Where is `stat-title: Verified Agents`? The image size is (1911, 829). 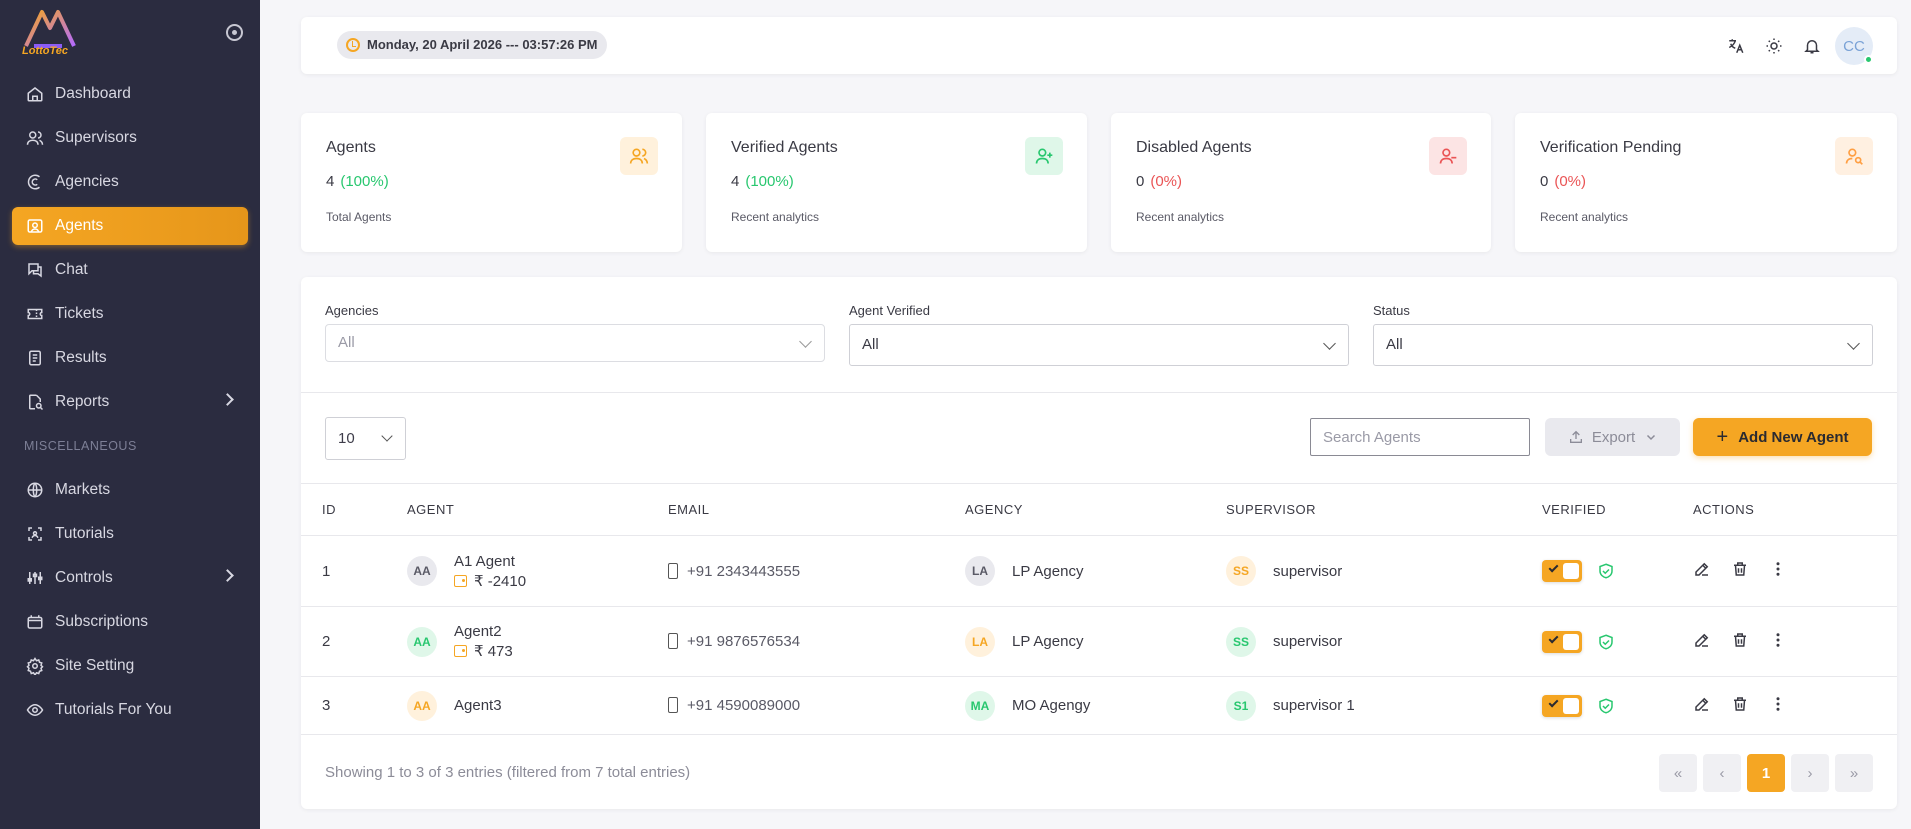
stat-title: Verified Agents is located at coordinates (784, 147).